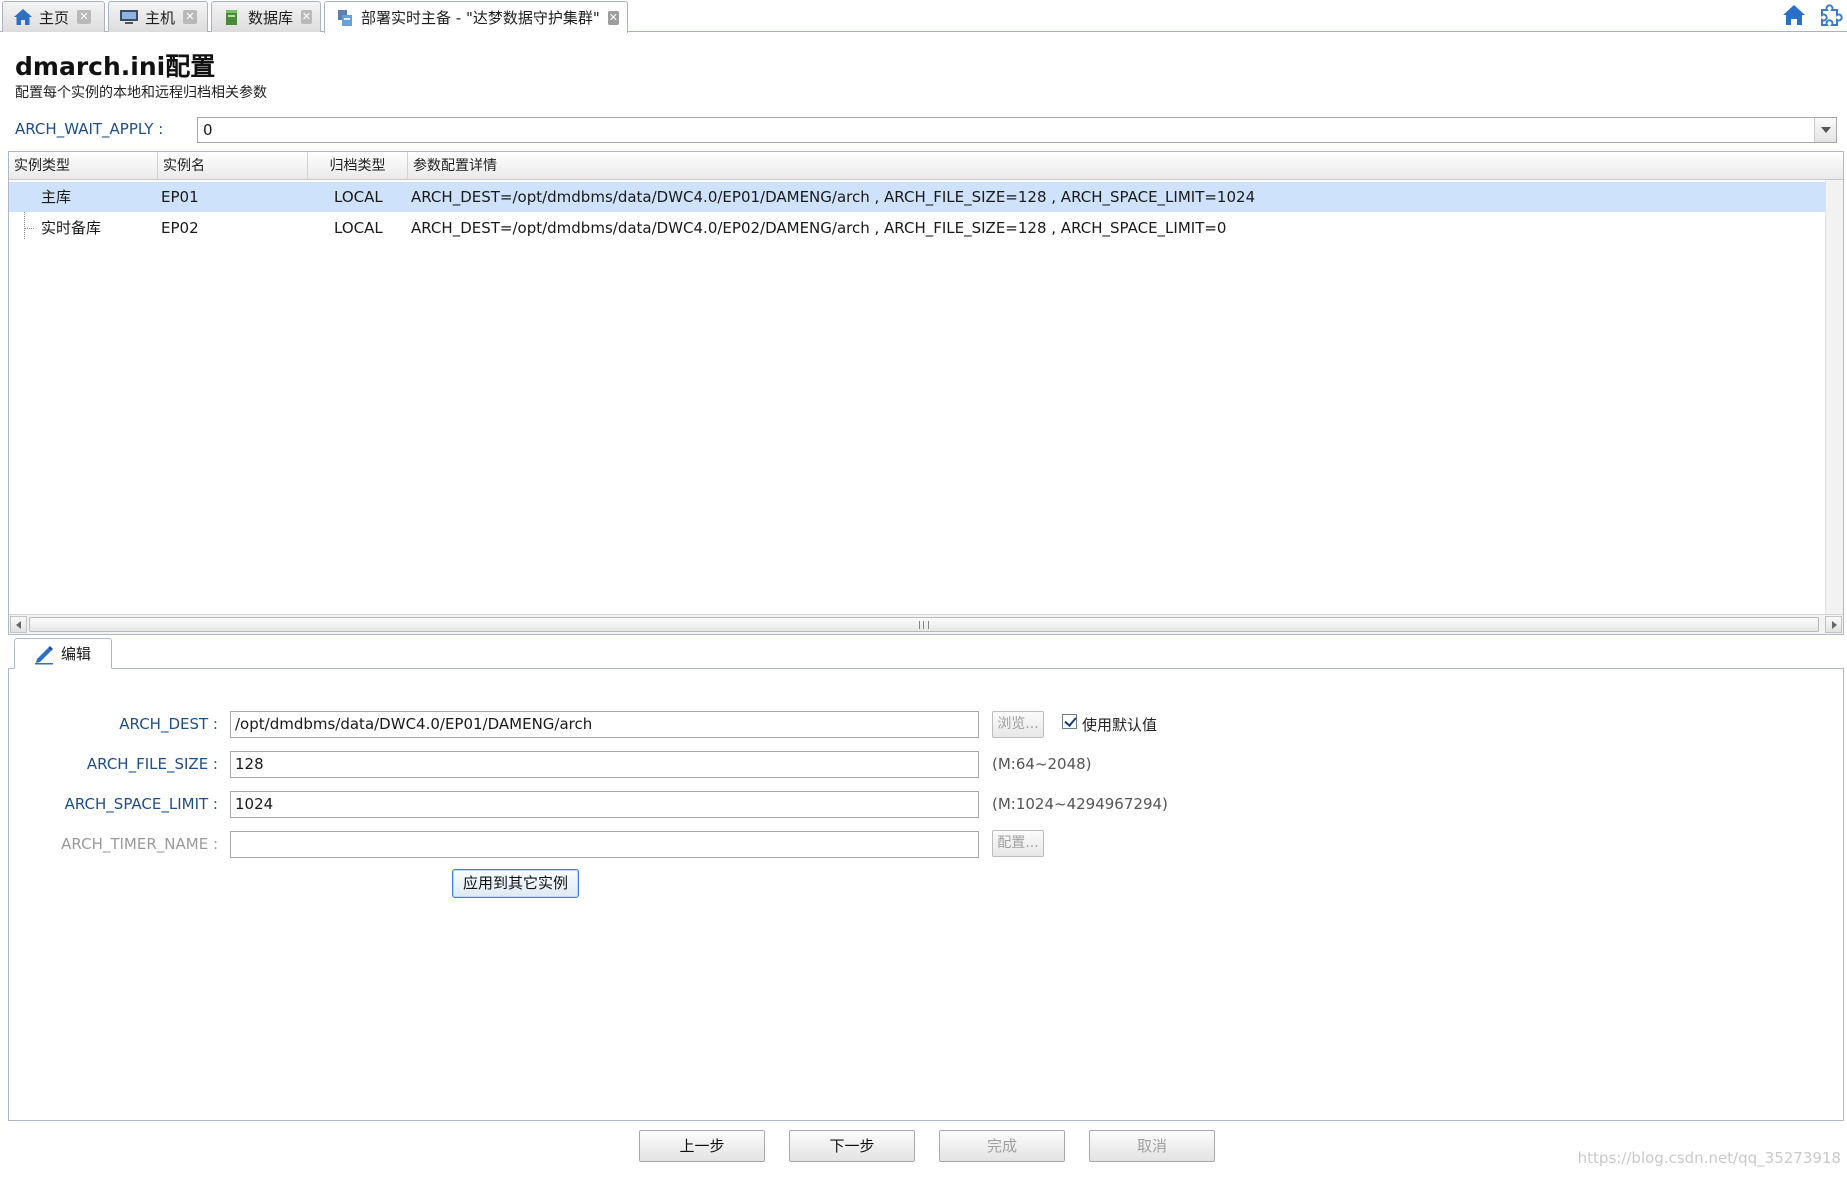 The image size is (1847, 1178). Describe the element at coordinates (604, 764) in the screenshot. I see `arch-file-size-input: 128` at that location.